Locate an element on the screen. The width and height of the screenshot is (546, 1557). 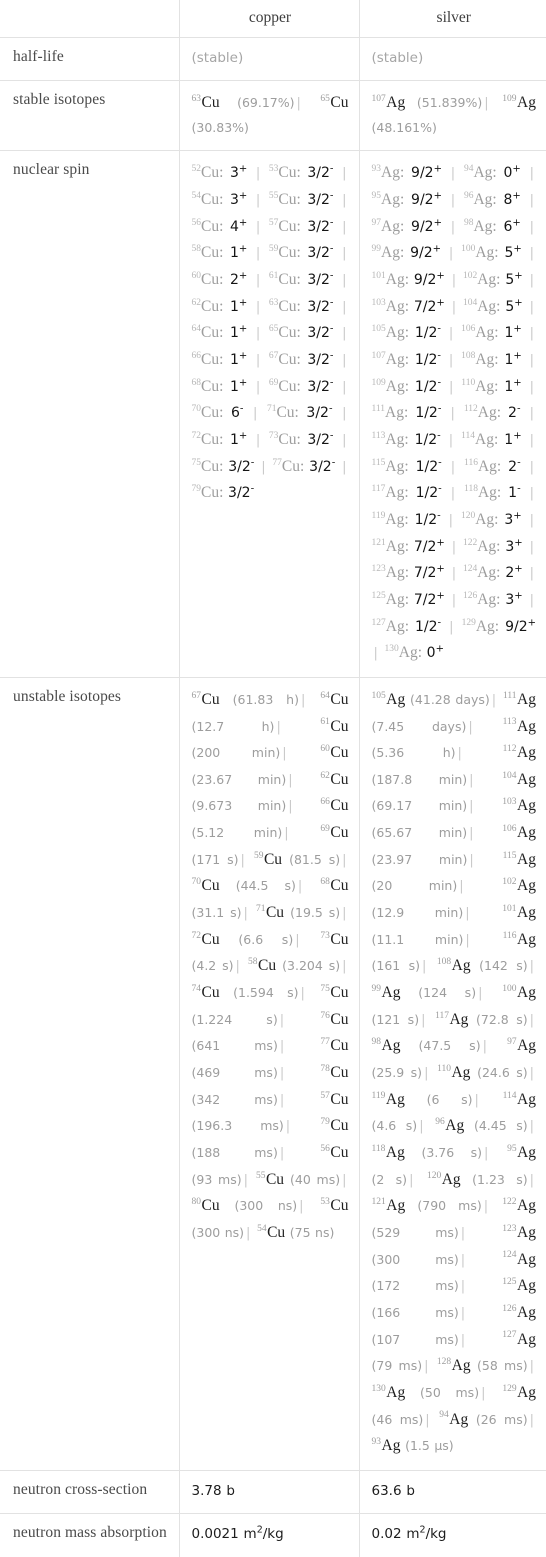
isotope-label: 103Ag: is located at coordinates (390, 306).